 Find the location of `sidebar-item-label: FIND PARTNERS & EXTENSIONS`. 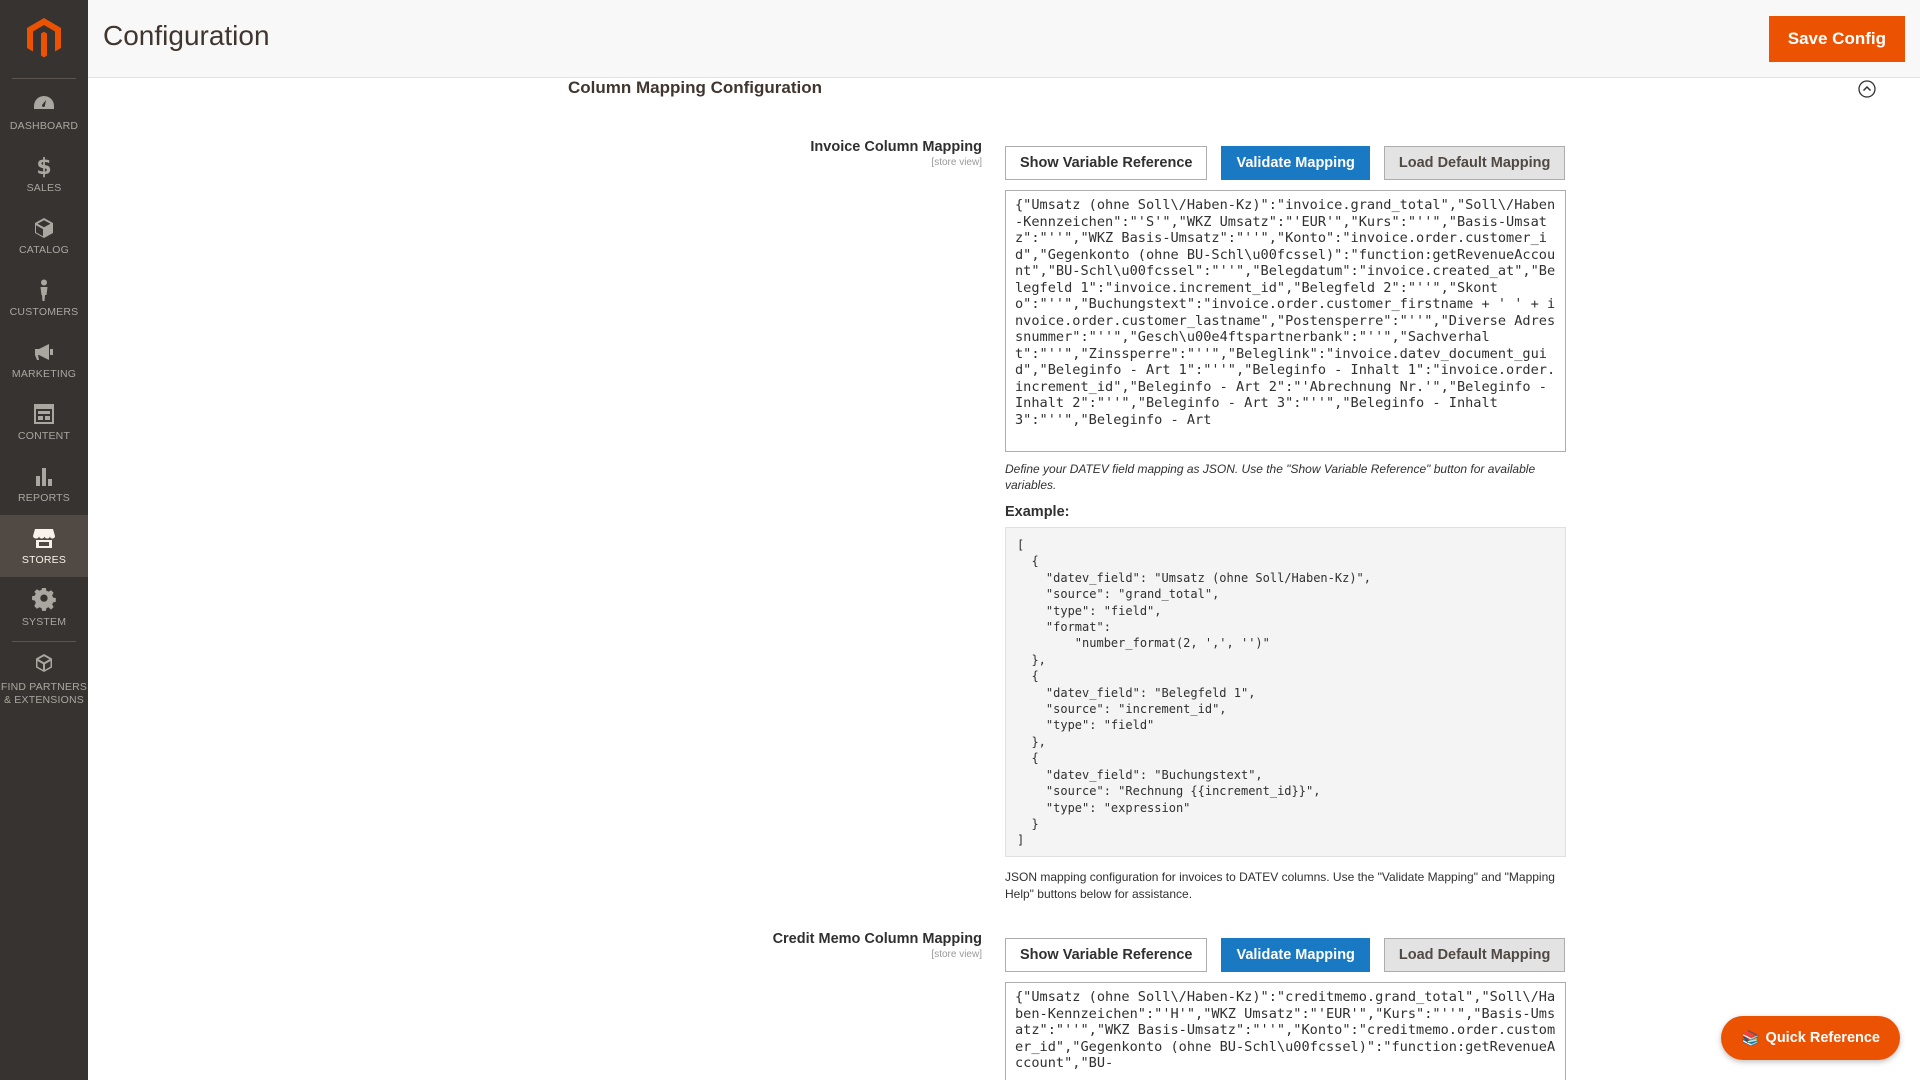

sidebar-item-label: FIND PARTNERS & EXTENSIONS is located at coordinates (44, 693).